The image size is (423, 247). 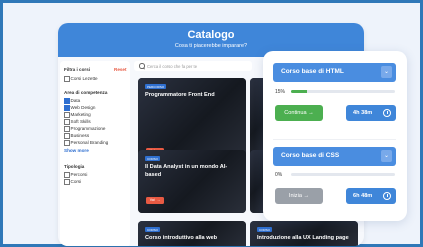 What do you see at coordinates (72, 101) in the screenshot?
I see `filter-checkbox-data: Data` at bounding box center [72, 101].